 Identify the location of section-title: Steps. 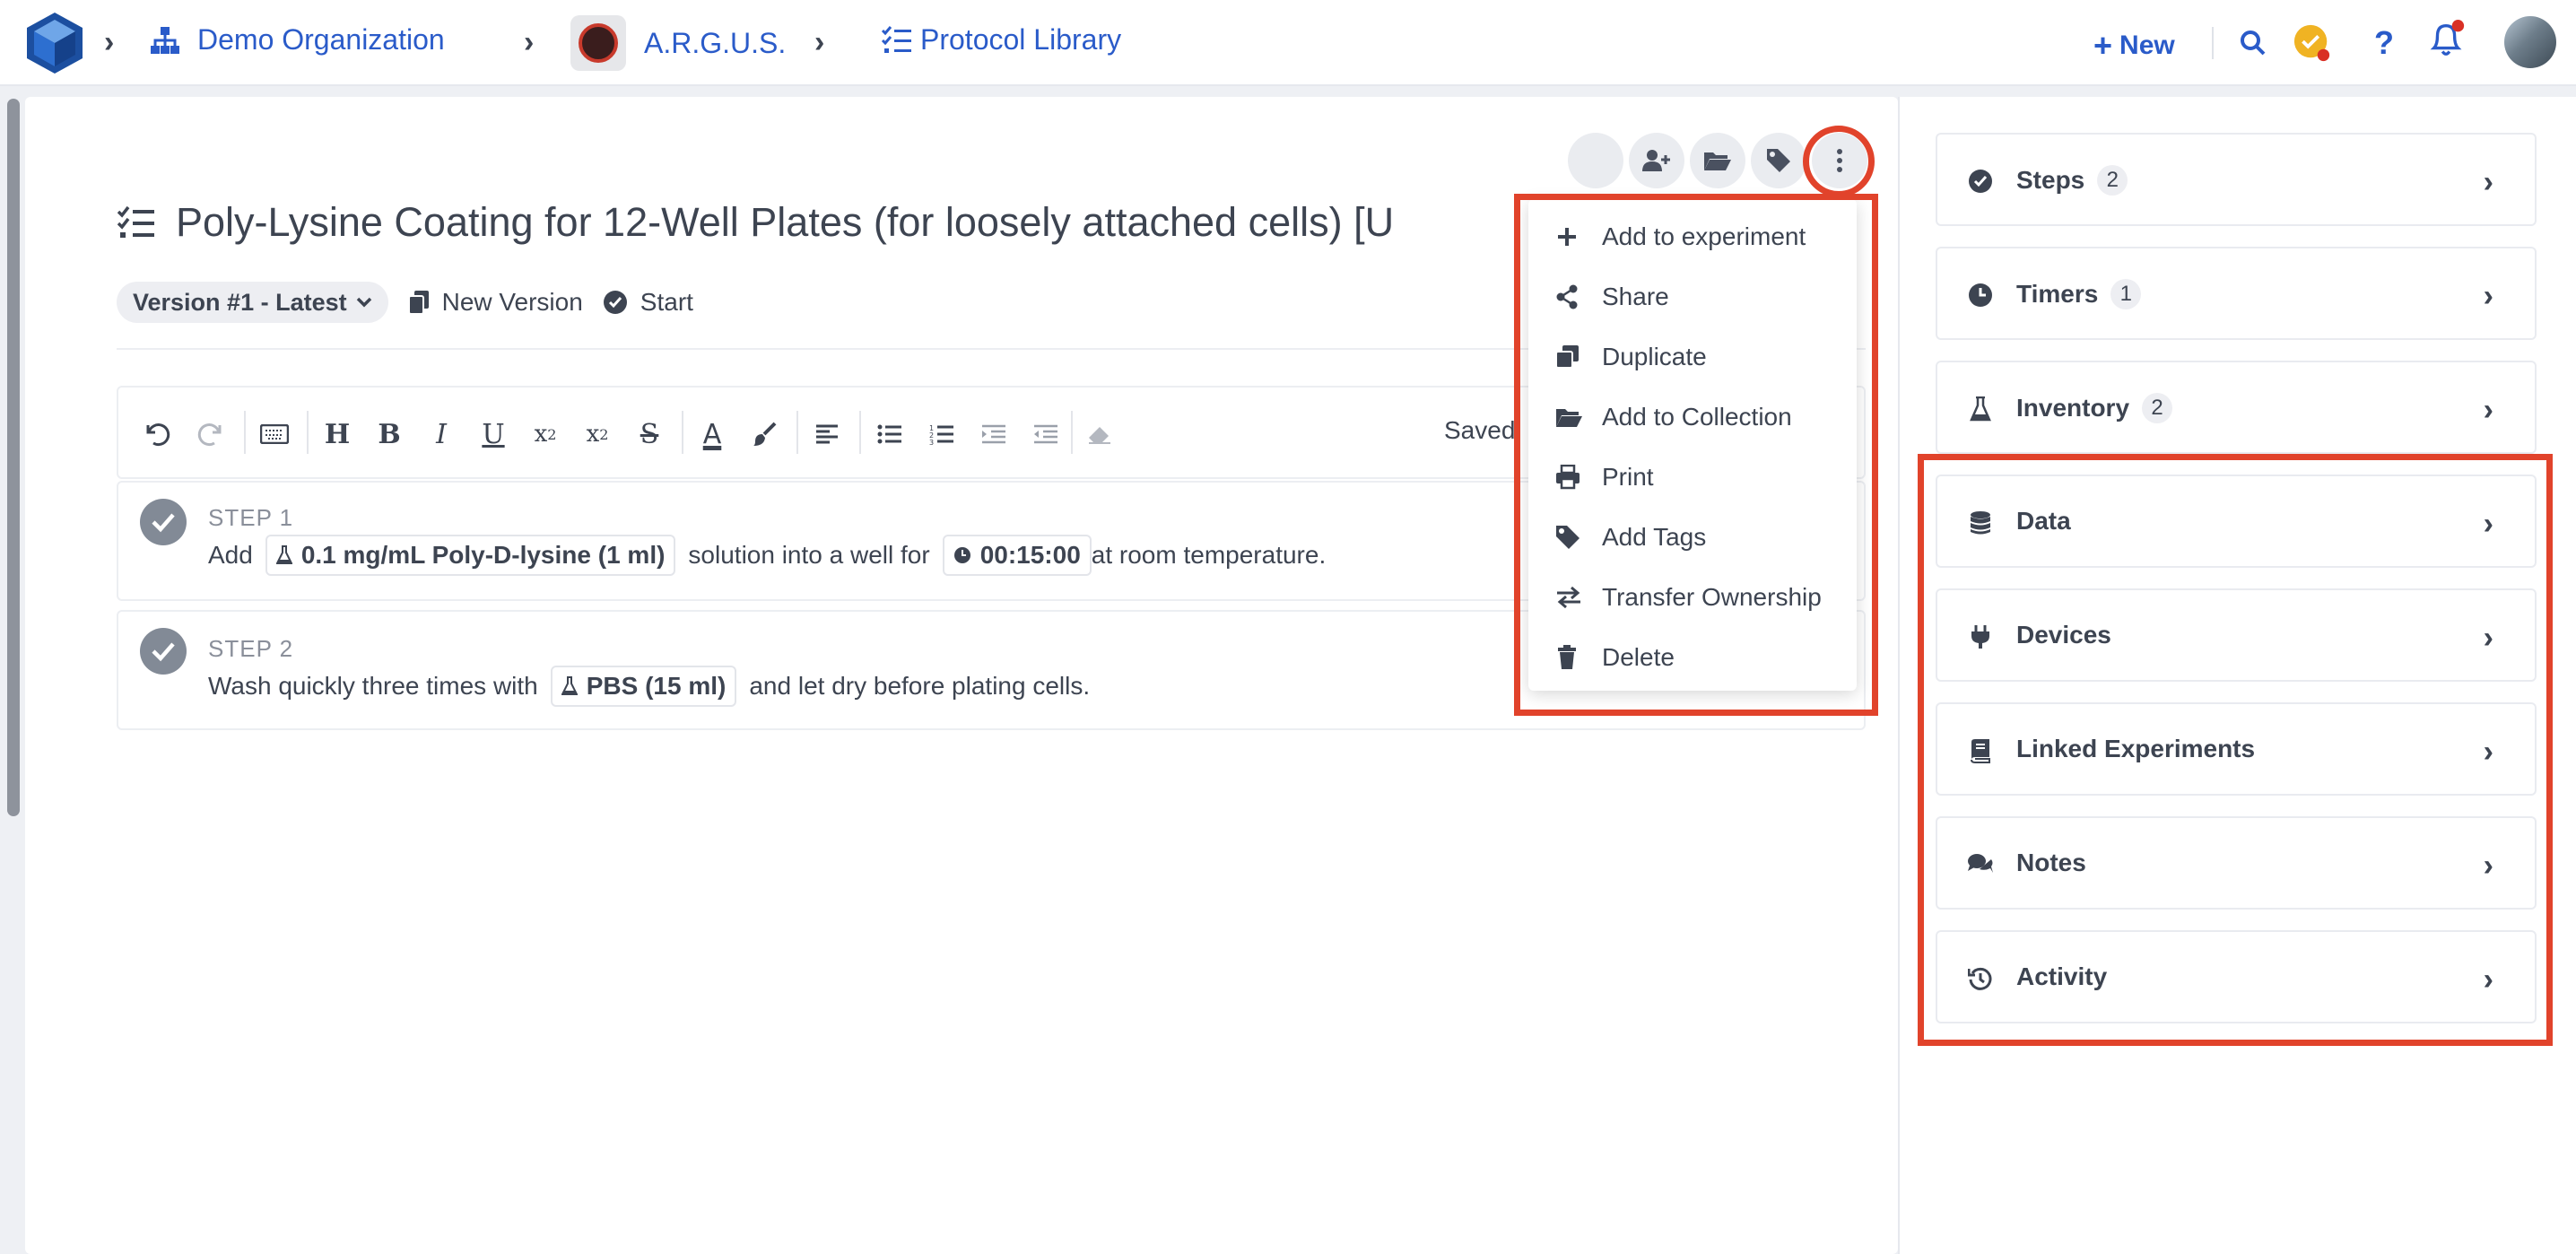
(2050, 180).